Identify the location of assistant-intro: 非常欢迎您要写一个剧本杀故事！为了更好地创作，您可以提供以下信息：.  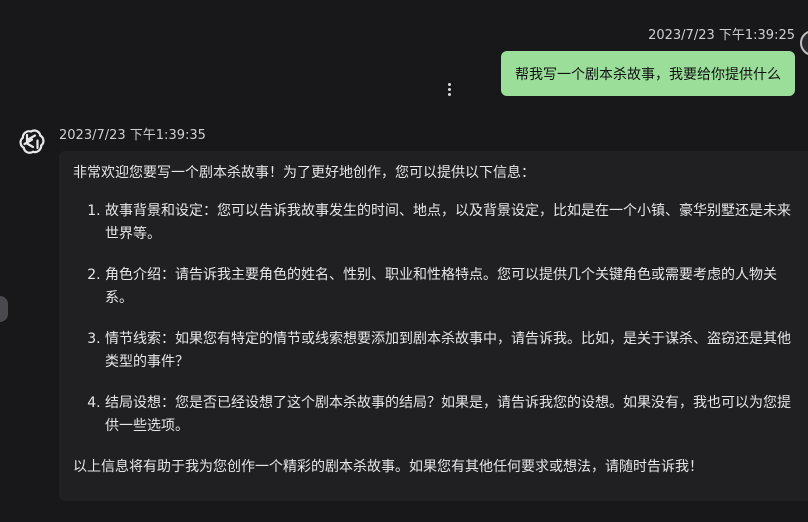
(304, 173).